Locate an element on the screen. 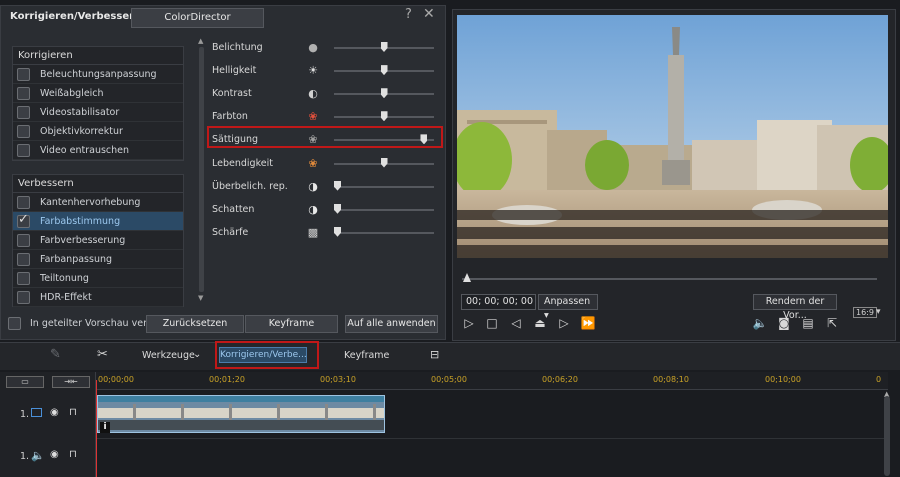 The height and width of the screenshot is (477, 900). rgb-hue-icon: ❀ is located at coordinates (313, 117).